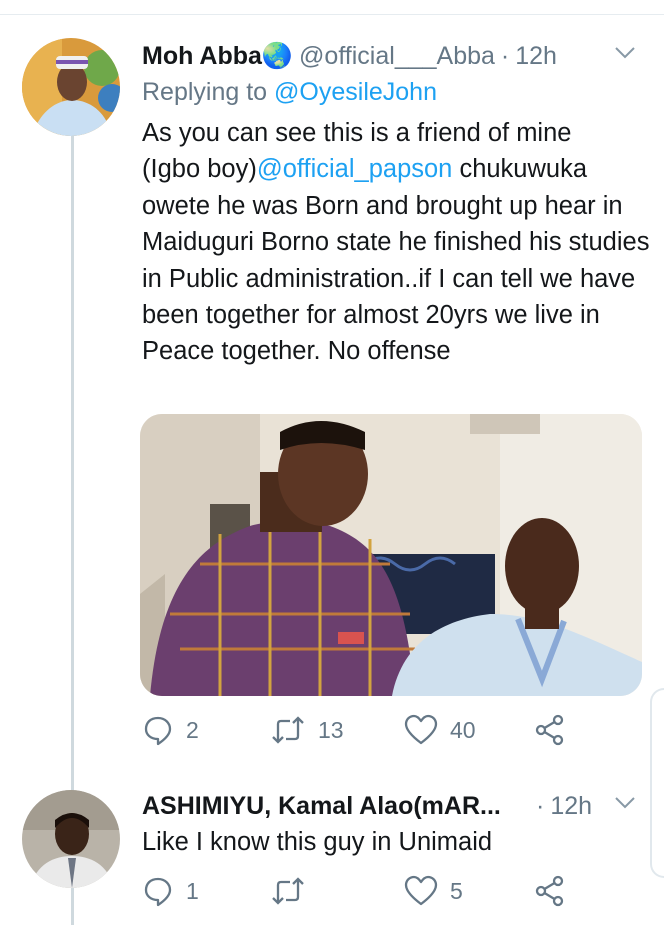  What do you see at coordinates (355, 92) in the screenshot?
I see `replying-to-handle: @OyesileJohn` at bounding box center [355, 92].